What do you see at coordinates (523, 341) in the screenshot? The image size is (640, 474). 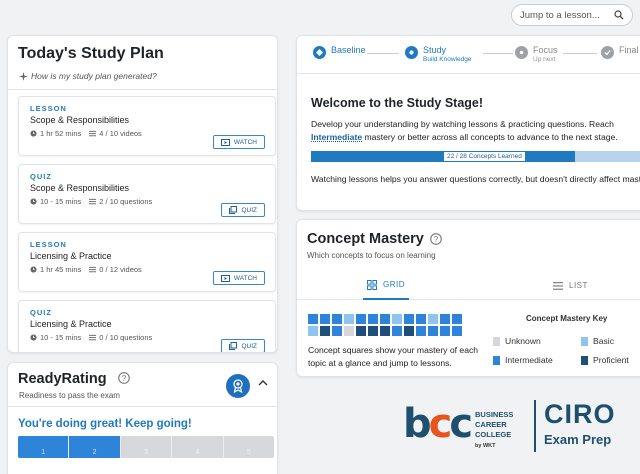 I see `key-label: Unknown` at bounding box center [523, 341].